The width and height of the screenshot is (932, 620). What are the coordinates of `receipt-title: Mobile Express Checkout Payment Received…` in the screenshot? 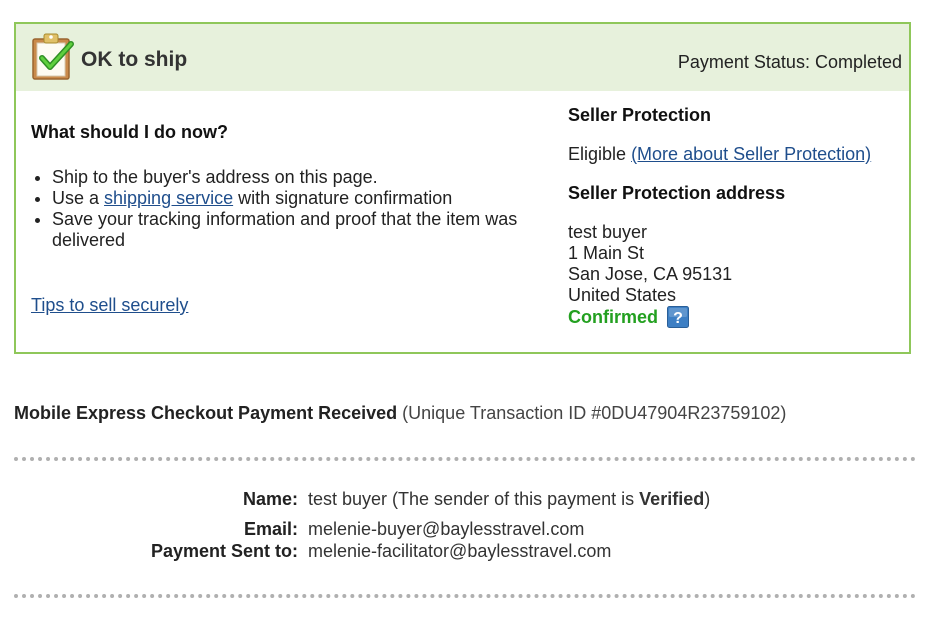 It's located at (400, 413).